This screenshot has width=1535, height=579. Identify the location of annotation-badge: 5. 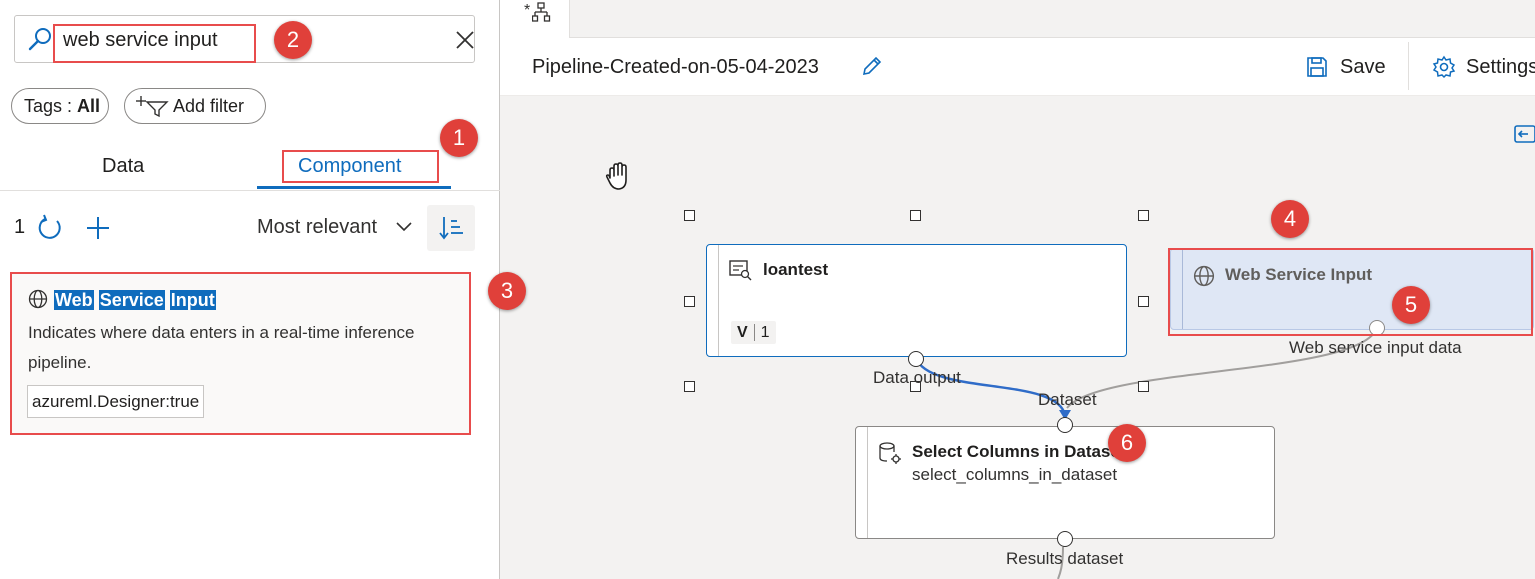
(1411, 305).